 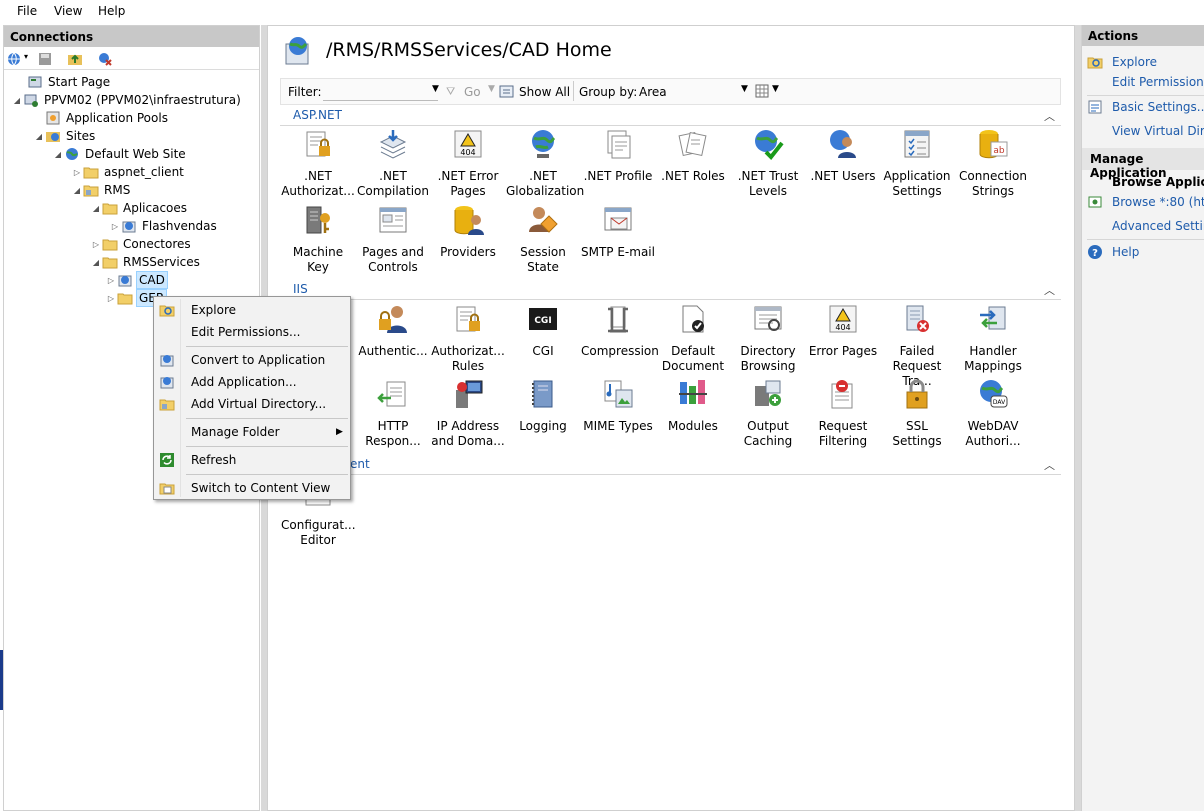 What do you see at coordinates (127, 100) in the screenshot?
I see `tree-item-server: ◢ PPVM02 (PPVM02\infraestrutura)` at bounding box center [127, 100].